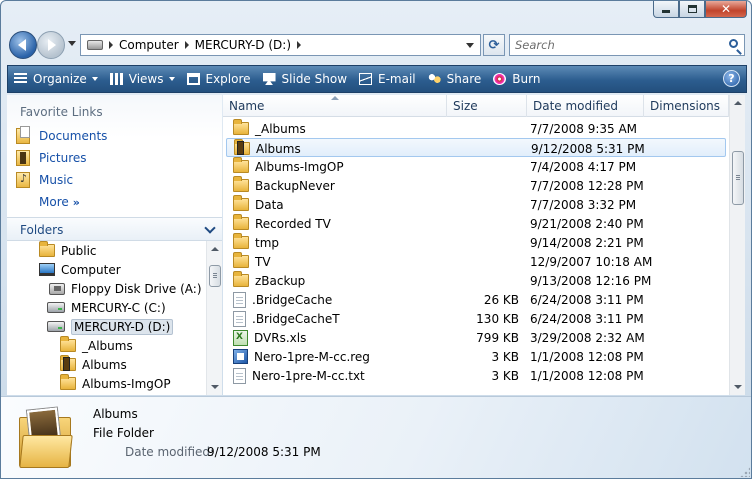 The width and height of the screenshot is (752, 479). I want to click on file-name: .BridgeCacheT, so click(296, 318).